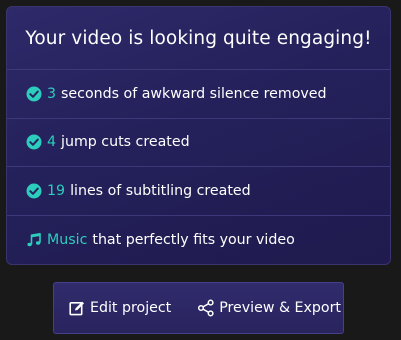  Describe the element at coordinates (34, 240) in the screenshot. I see `music-note-icon` at that location.